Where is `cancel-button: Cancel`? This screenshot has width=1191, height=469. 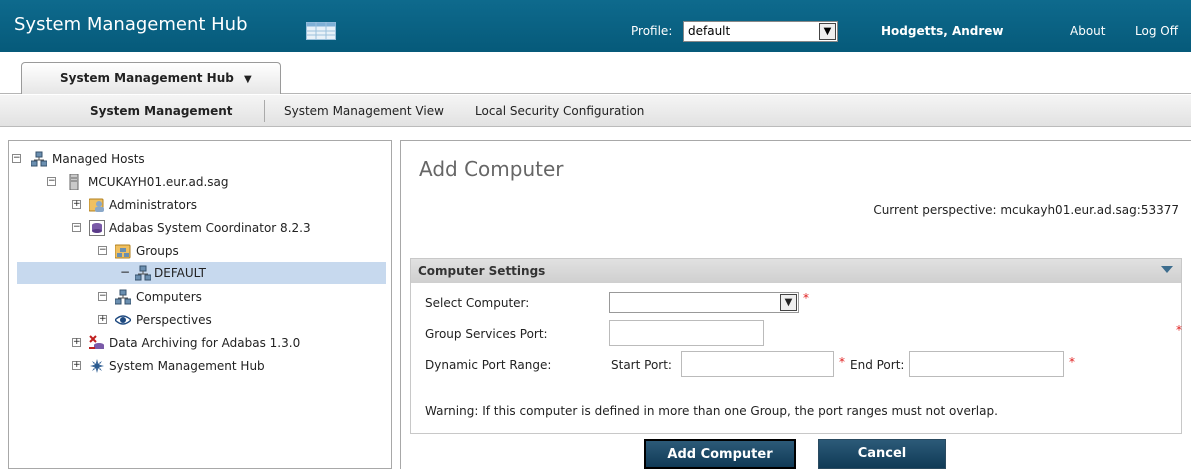
cancel-button: Cancel is located at coordinates (882, 454).